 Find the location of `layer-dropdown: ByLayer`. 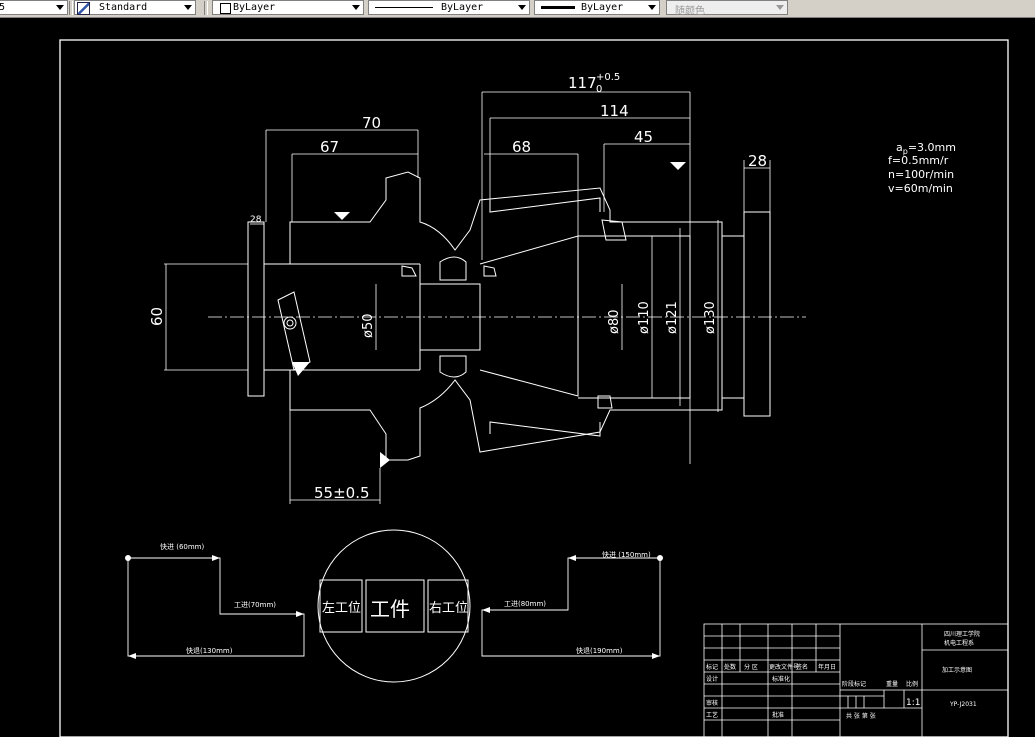

layer-dropdown: ByLayer is located at coordinates (288, 7).